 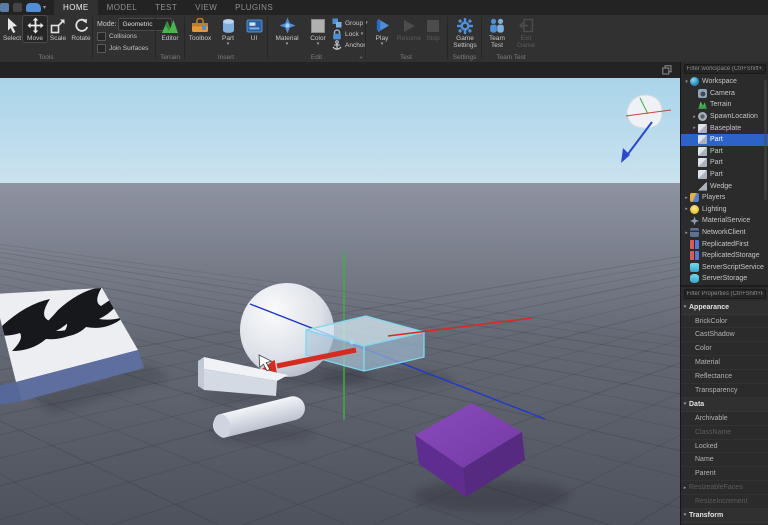 What do you see at coordinates (337, 44) in the screenshot?
I see `anchor-icon` at bounding box center [337, 44].